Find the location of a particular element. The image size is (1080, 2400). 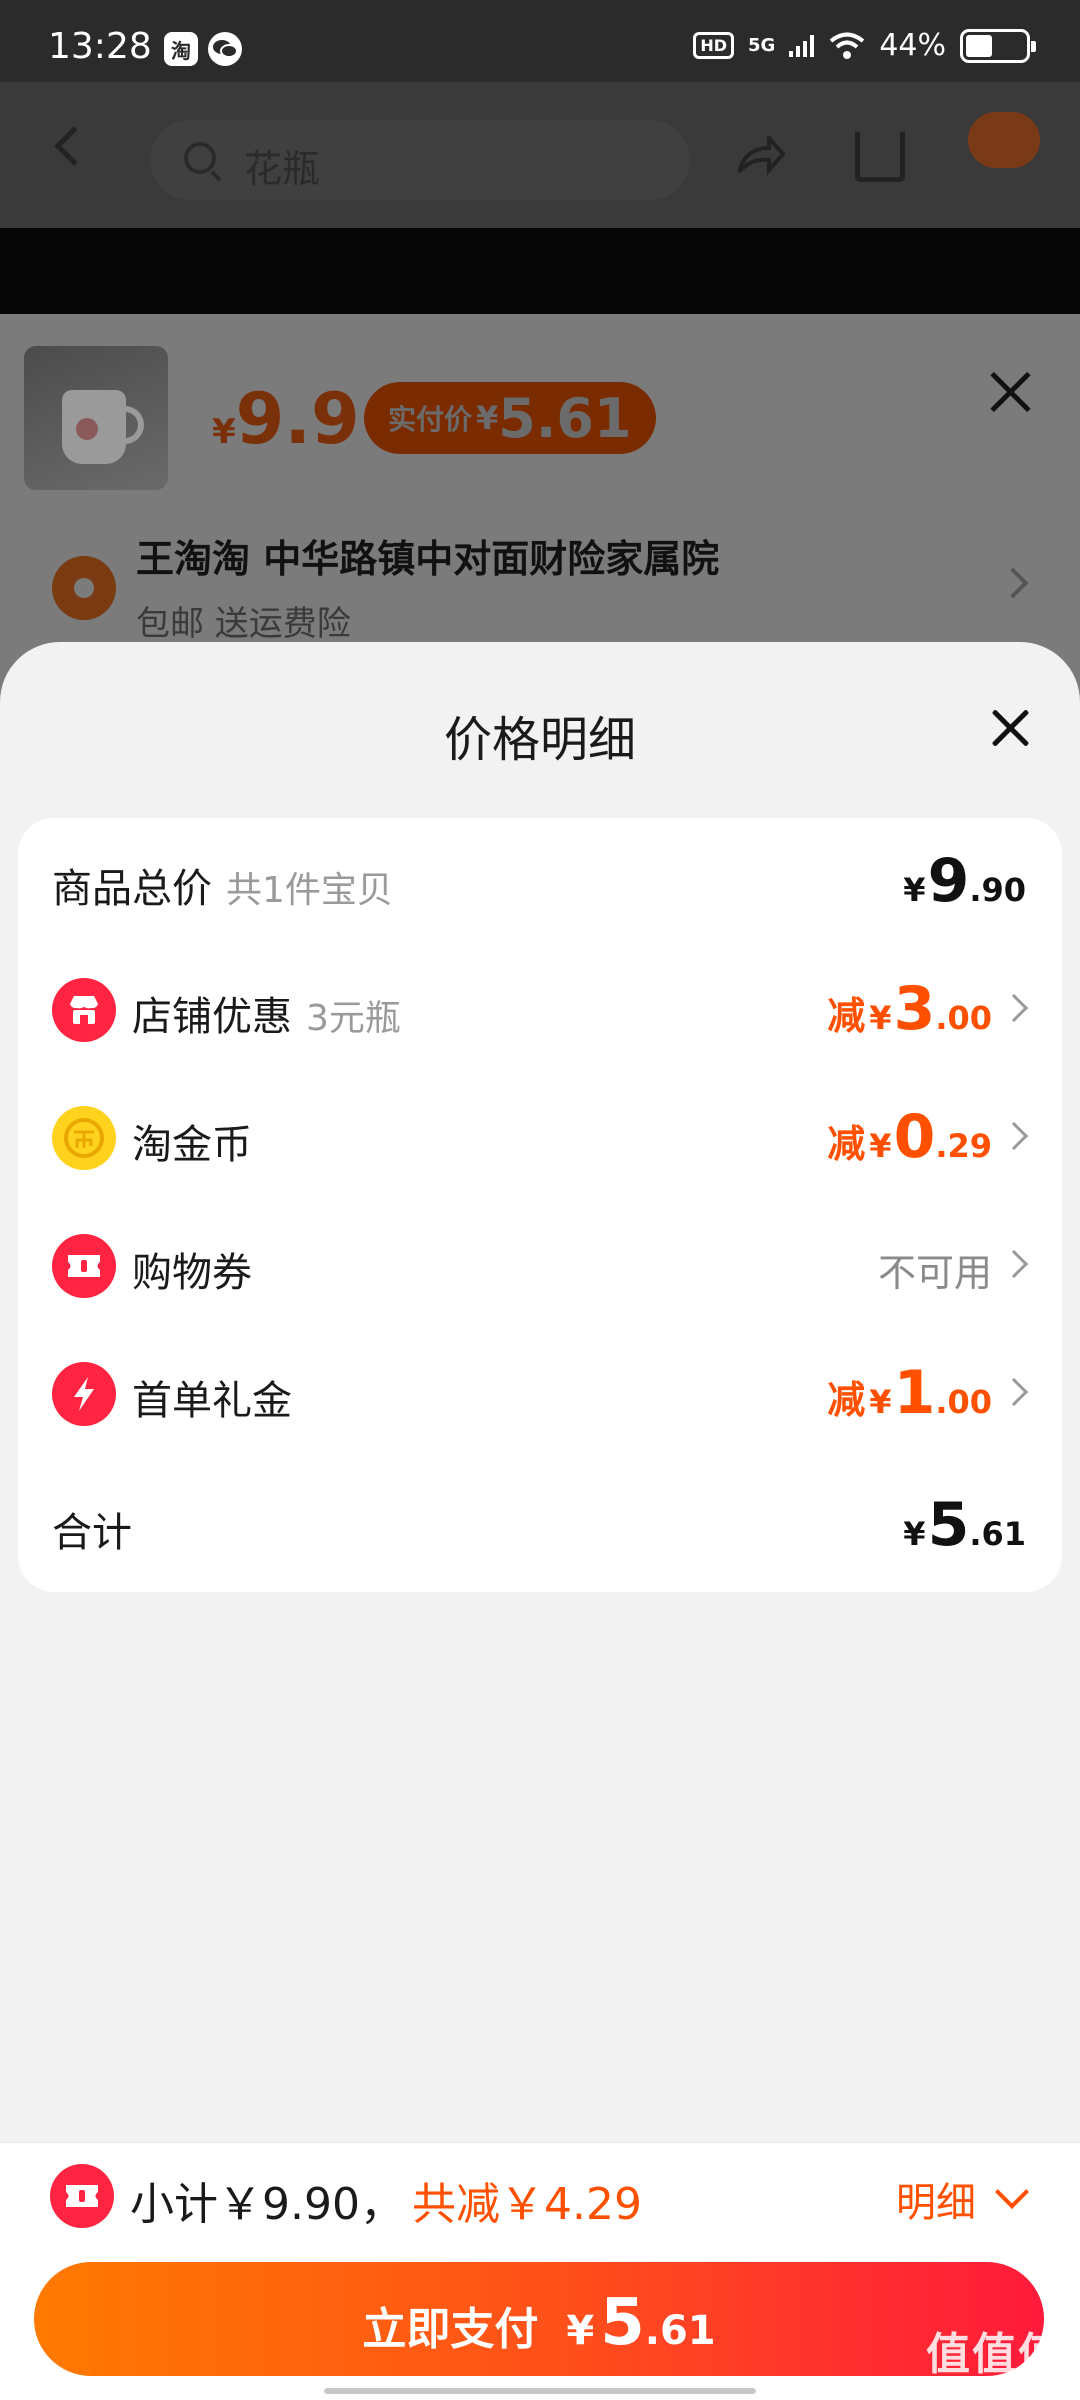

pay-now-button: 立即支付 ¥5.61 is located at coordinates (539, 2319).